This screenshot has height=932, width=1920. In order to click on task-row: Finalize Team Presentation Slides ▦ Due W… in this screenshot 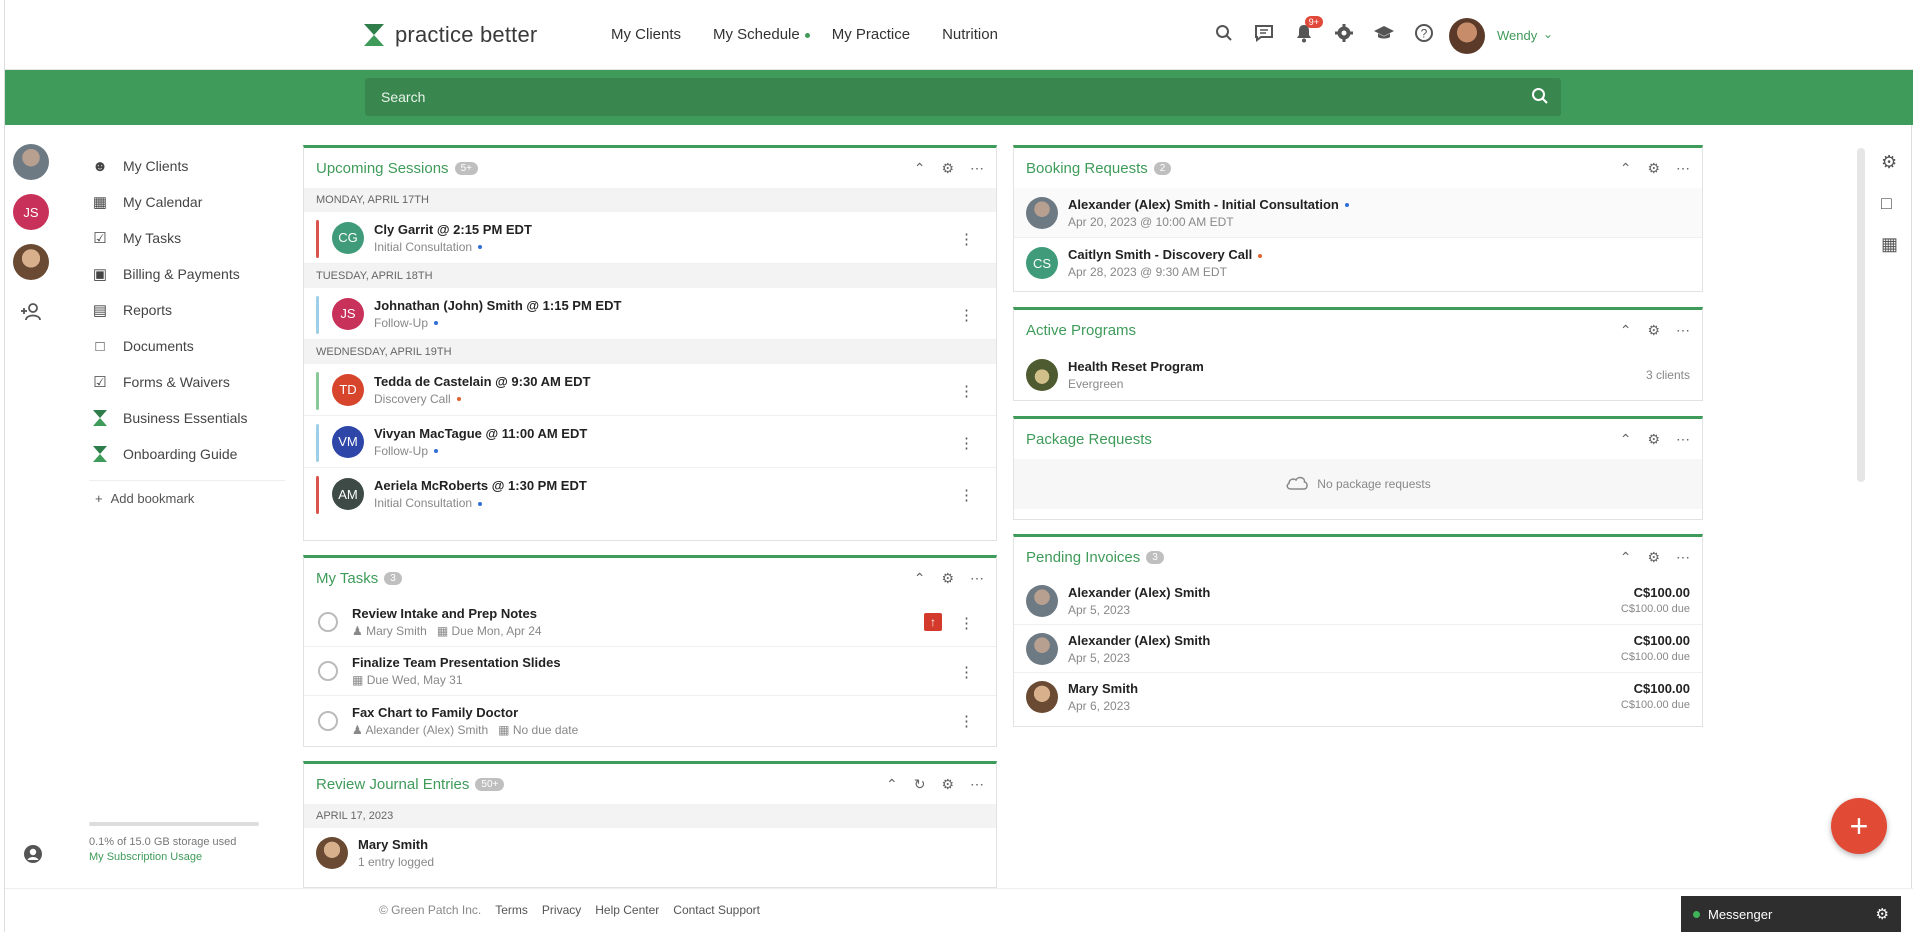, I will do `click(650, 671)`.